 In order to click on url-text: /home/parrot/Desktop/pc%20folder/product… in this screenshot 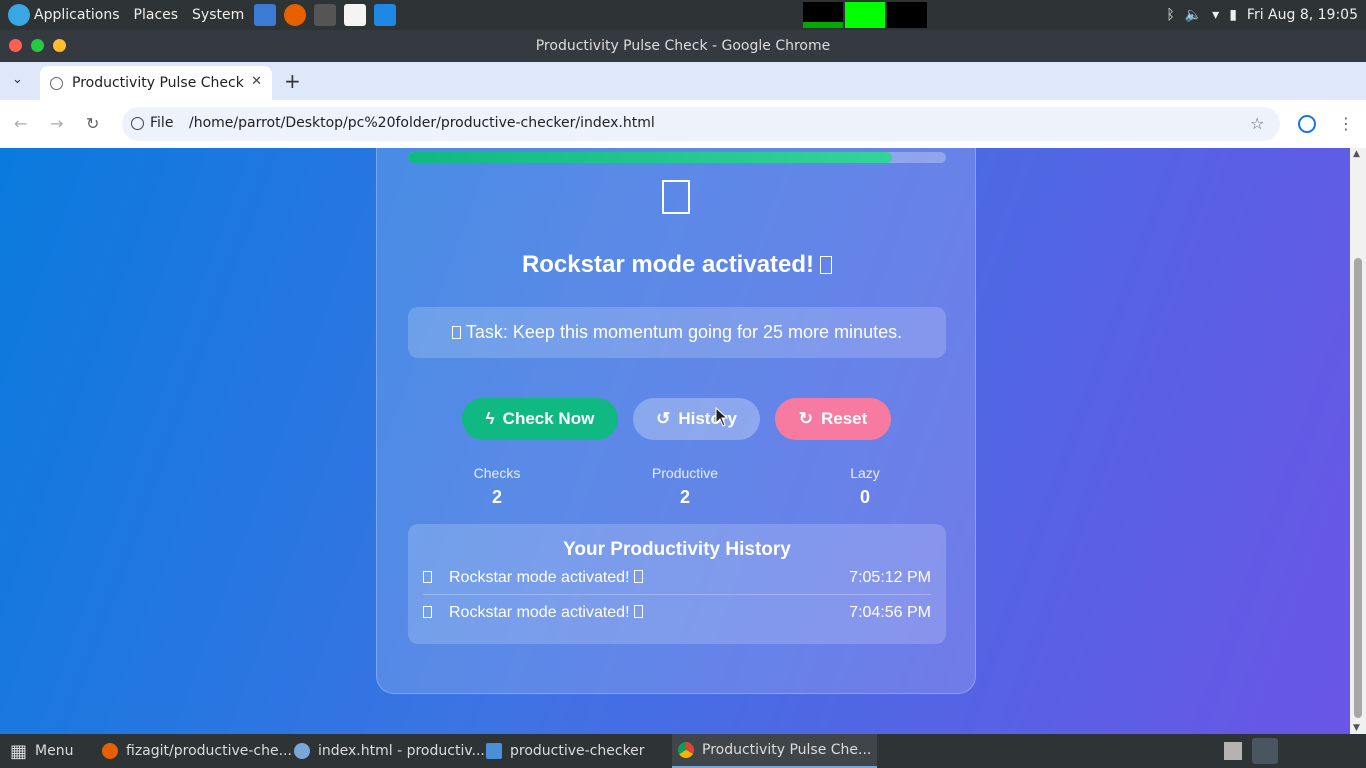, I will do `click(422, 123)`.